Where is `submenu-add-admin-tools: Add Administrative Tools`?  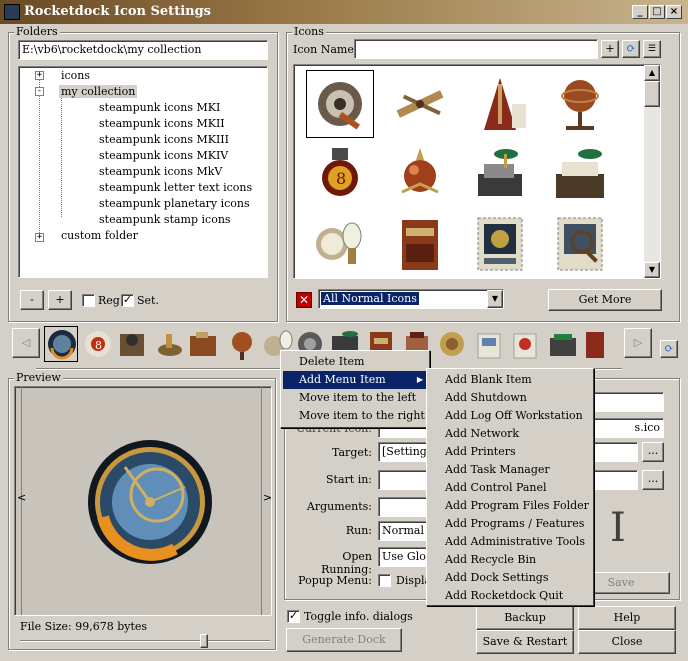 submenu-add-admin-tools: Add Administrative Tools is located at coordinates (510, 542).